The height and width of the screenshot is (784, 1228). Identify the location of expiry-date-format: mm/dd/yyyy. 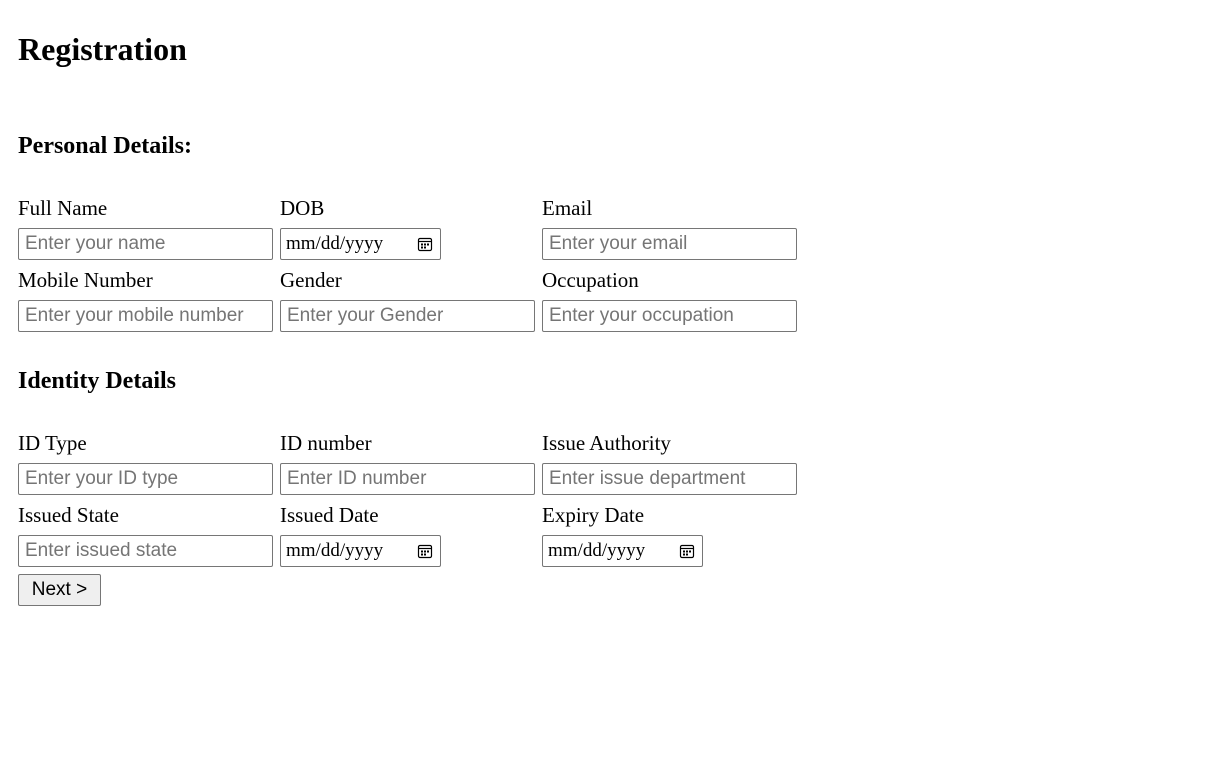
(597, 550).